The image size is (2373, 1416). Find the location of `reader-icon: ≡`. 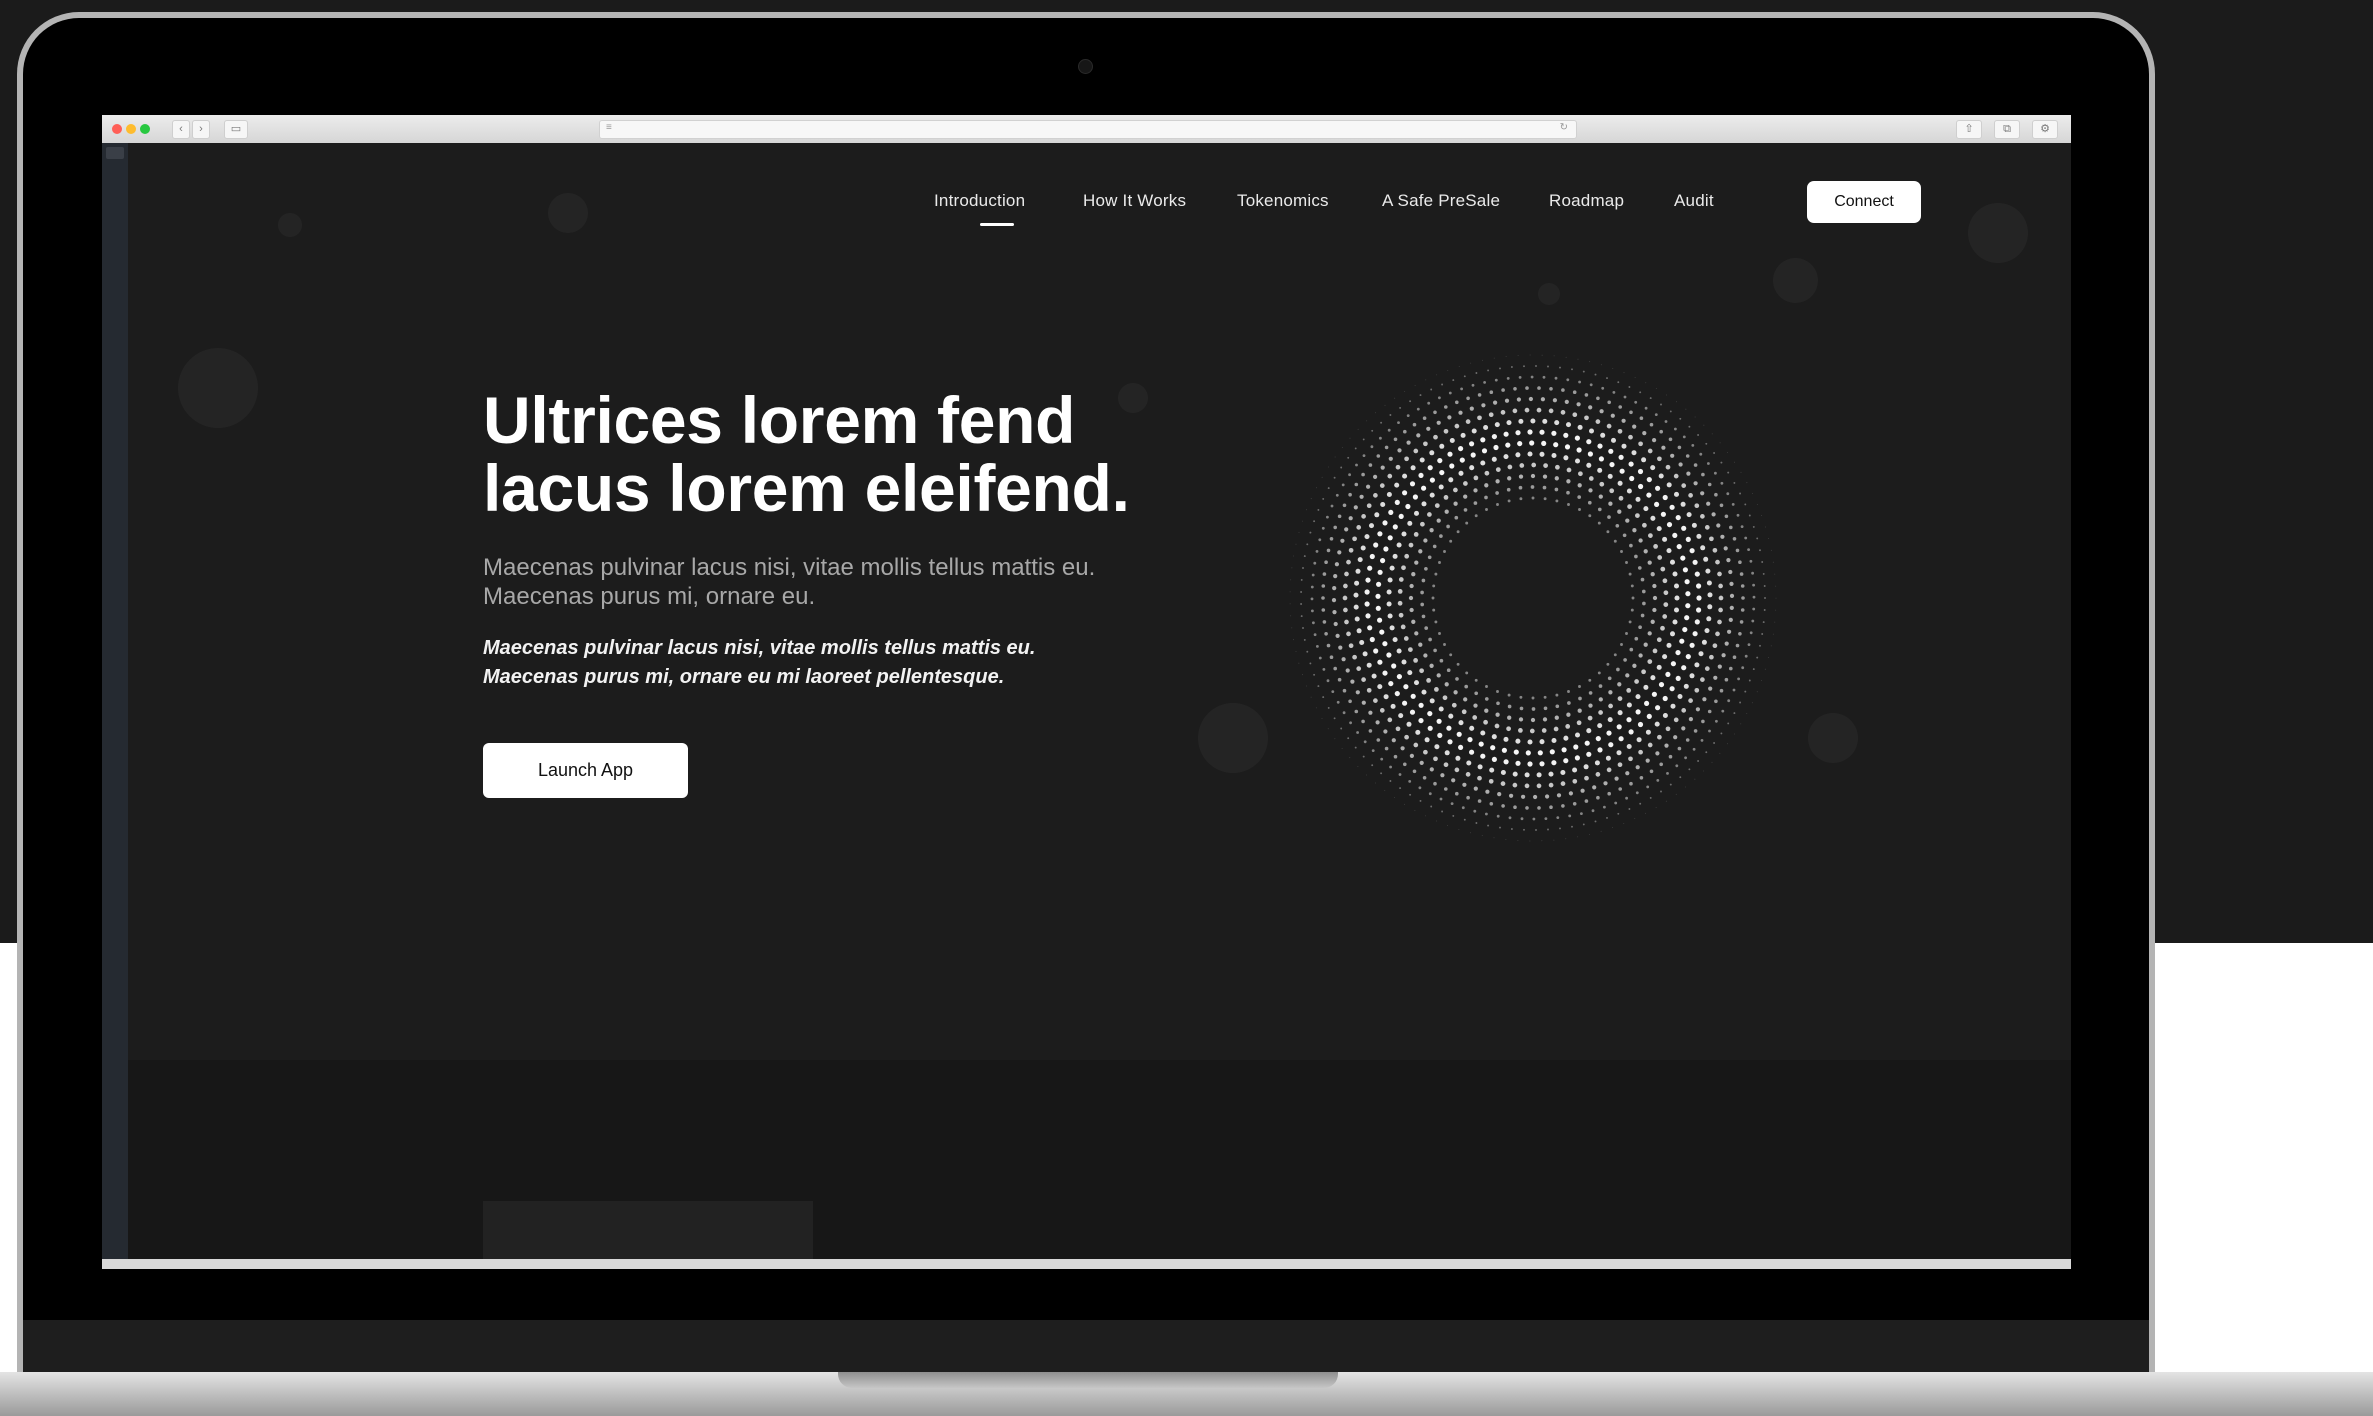

reader-icon: ≡ is located at coordinates (609, 127).